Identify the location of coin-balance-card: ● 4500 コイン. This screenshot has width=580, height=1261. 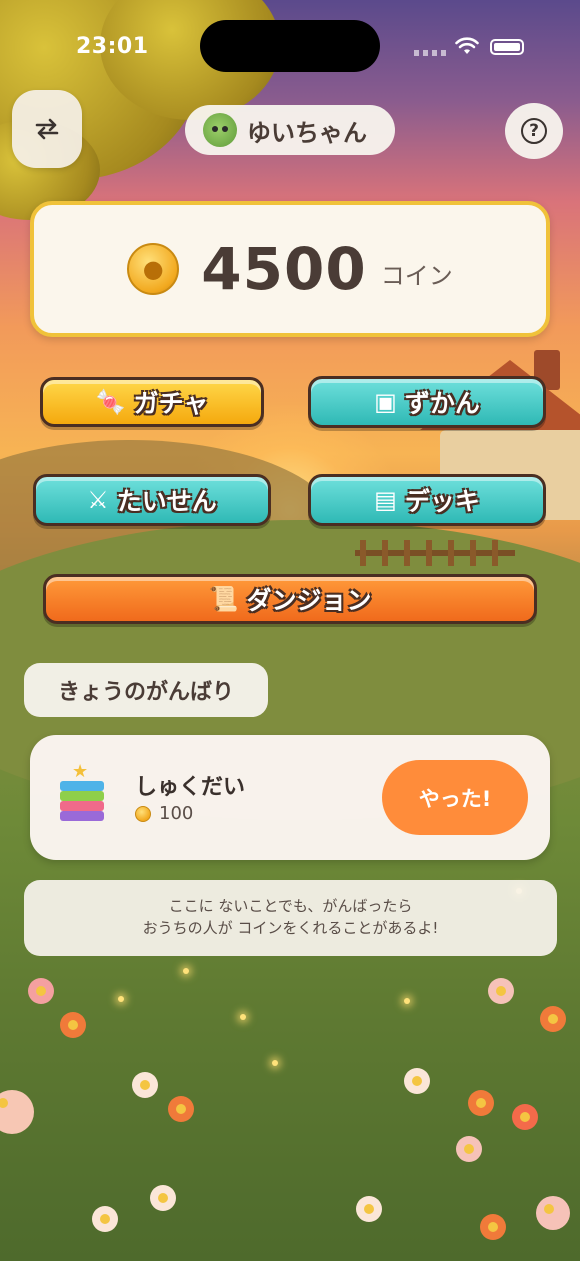
(290, 269).